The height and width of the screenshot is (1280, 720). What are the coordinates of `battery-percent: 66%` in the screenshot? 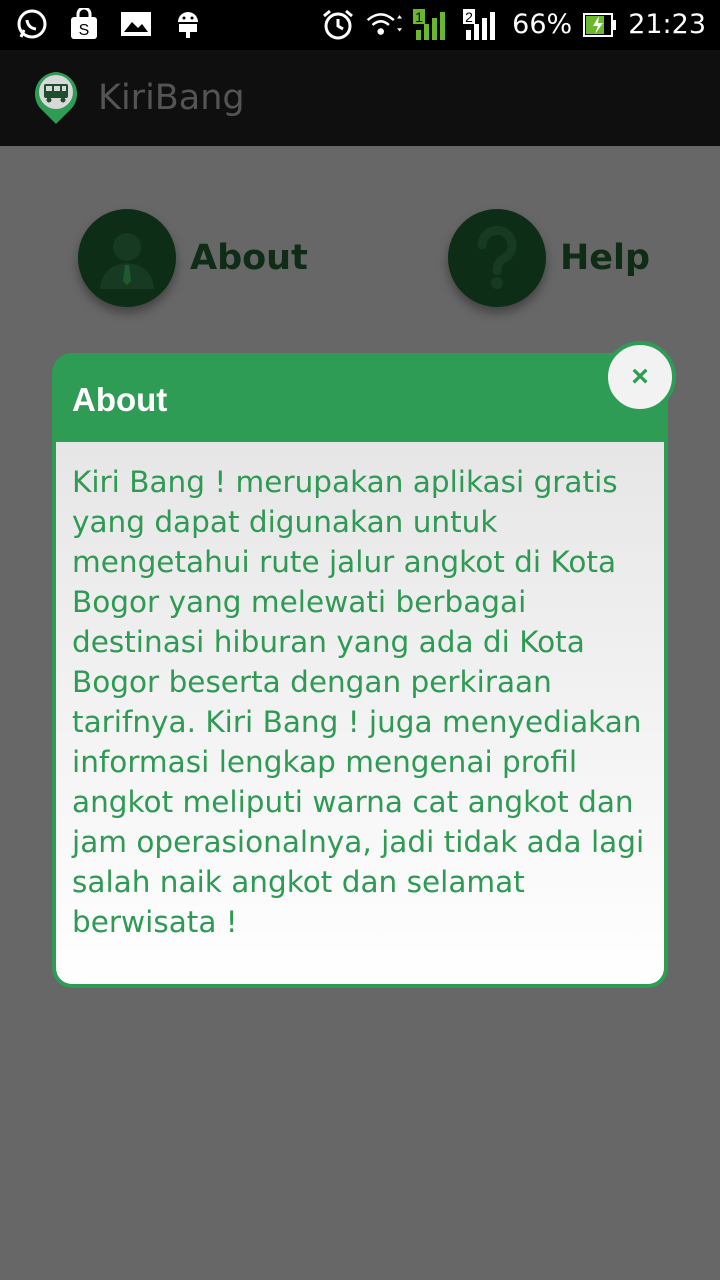 It's located at (542, 24).